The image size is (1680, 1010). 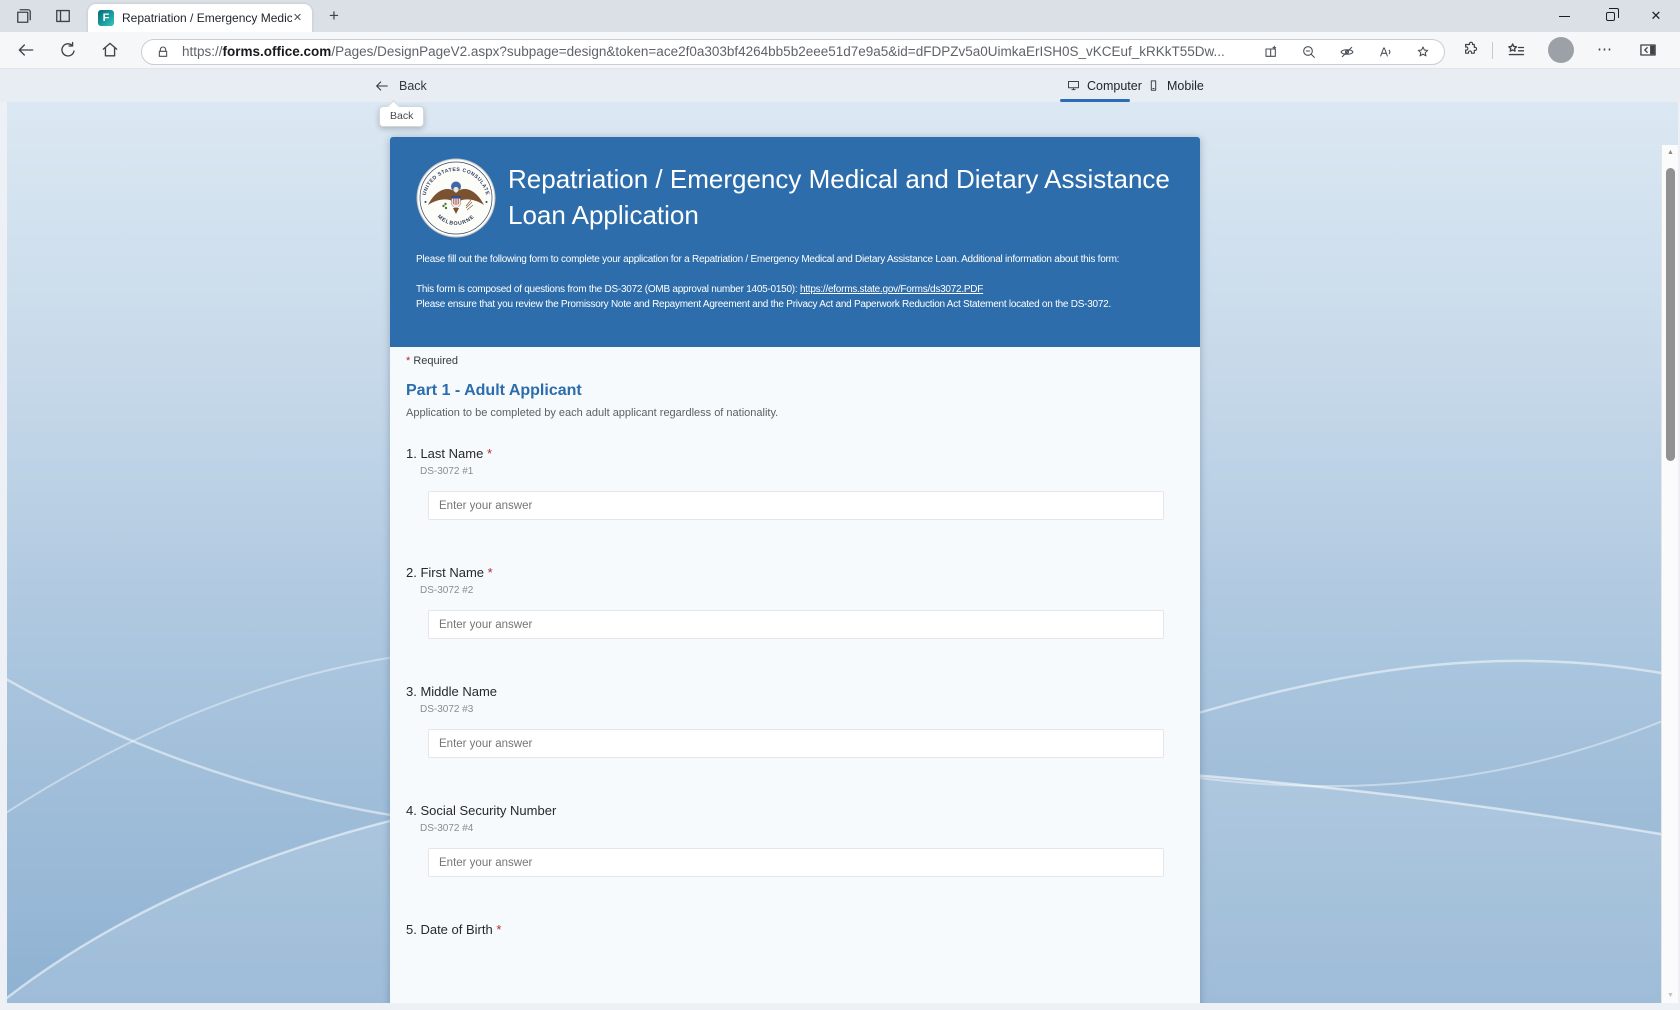 I want to click on section-title: Part 1 - Adult Applicant, so click(x=494, y=390).